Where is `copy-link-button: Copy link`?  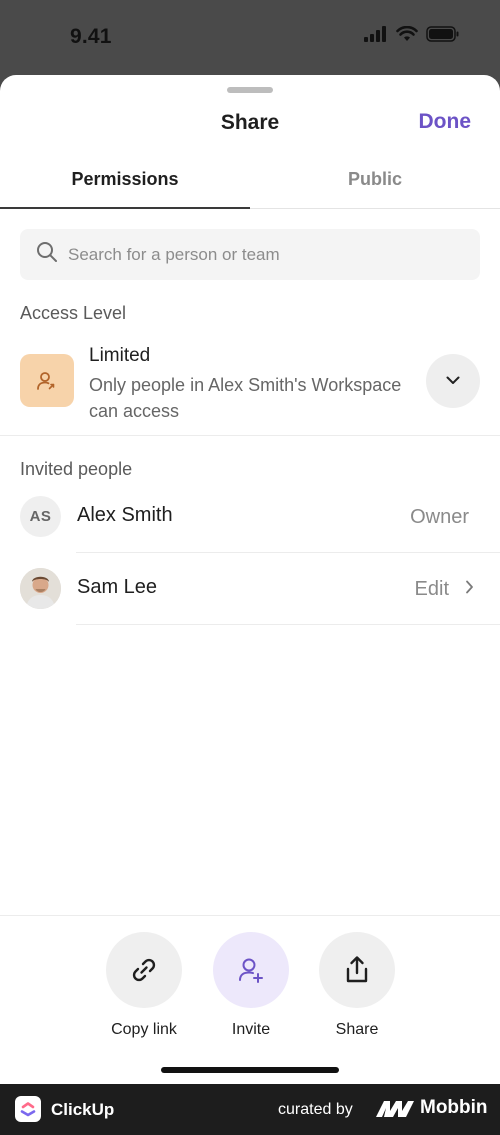 copy-link-button: Copy link is located at coordinates (144, 985).